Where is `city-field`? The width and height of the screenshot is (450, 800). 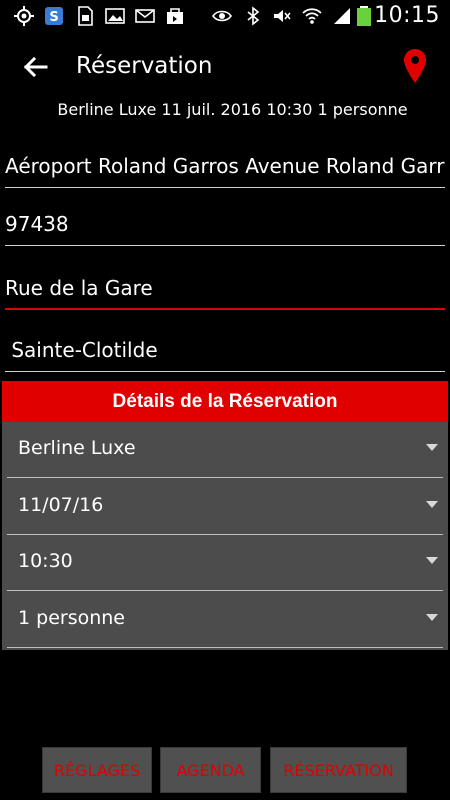
city-field is located at coordinates (225, 352).